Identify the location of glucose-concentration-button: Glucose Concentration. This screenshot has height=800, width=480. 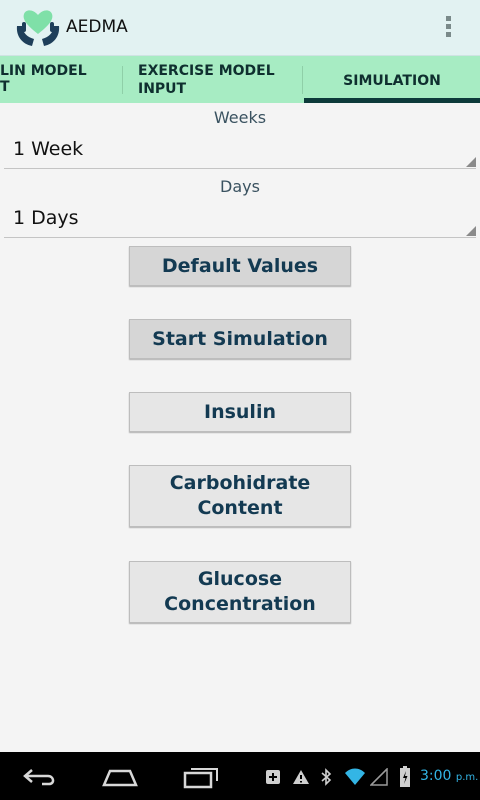
(240, 592).